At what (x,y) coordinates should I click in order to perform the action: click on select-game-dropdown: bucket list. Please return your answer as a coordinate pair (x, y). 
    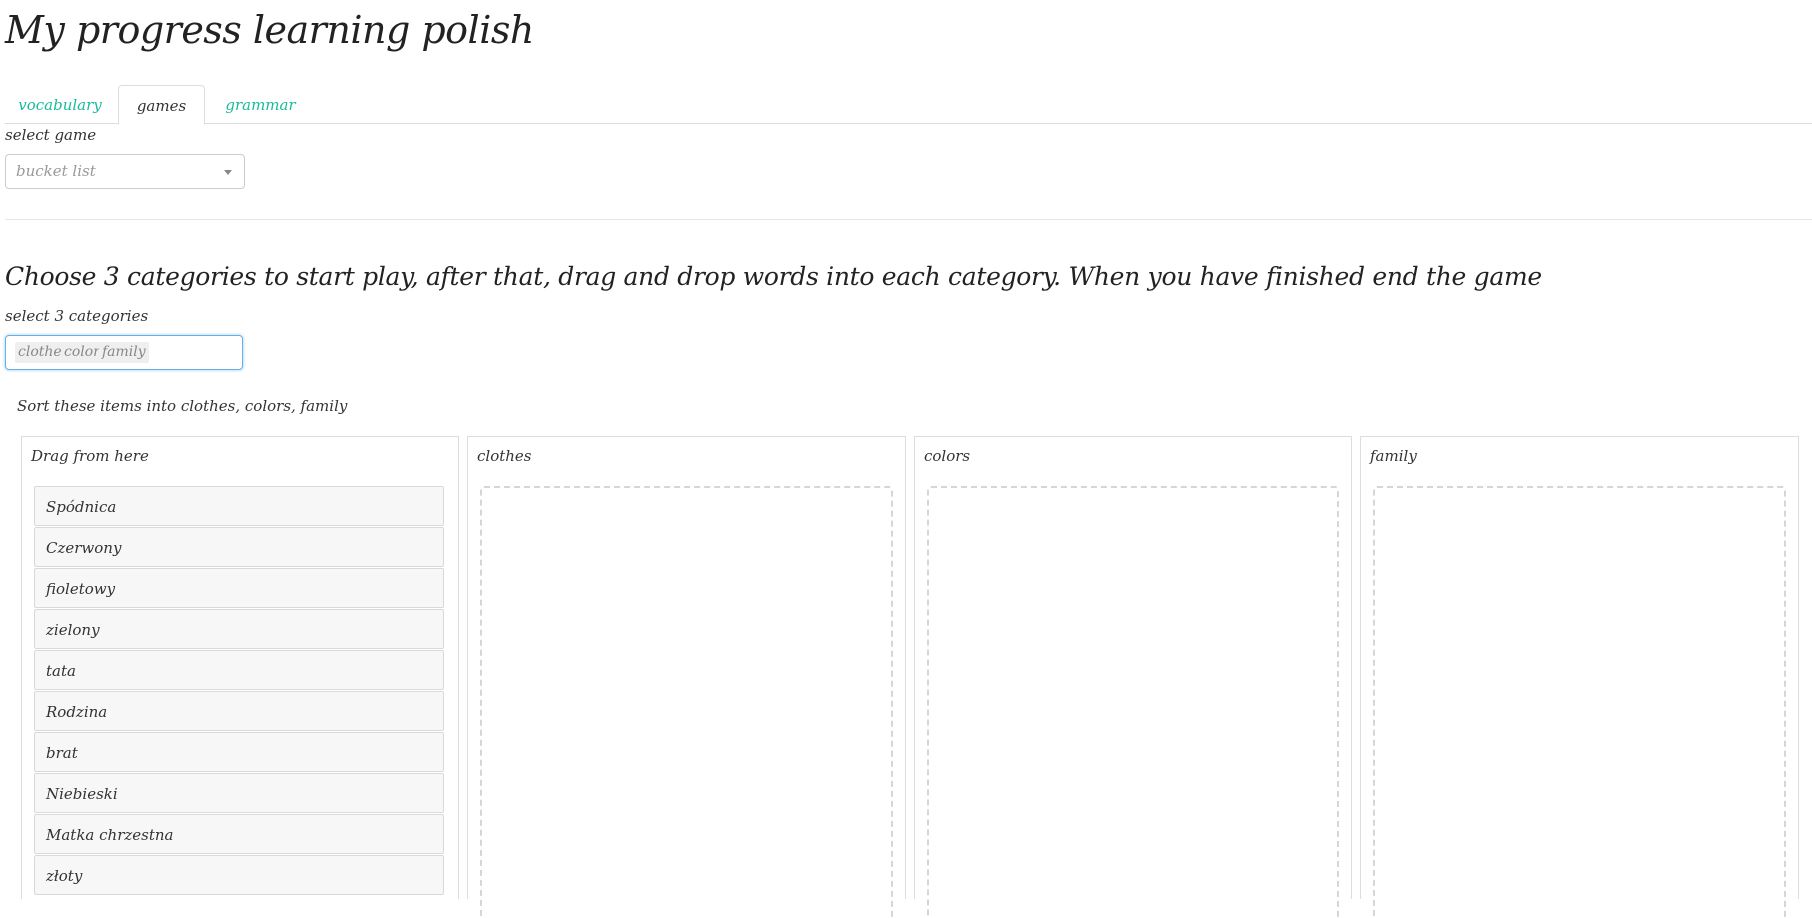
    Looking at the image, I should click on (125, 171).